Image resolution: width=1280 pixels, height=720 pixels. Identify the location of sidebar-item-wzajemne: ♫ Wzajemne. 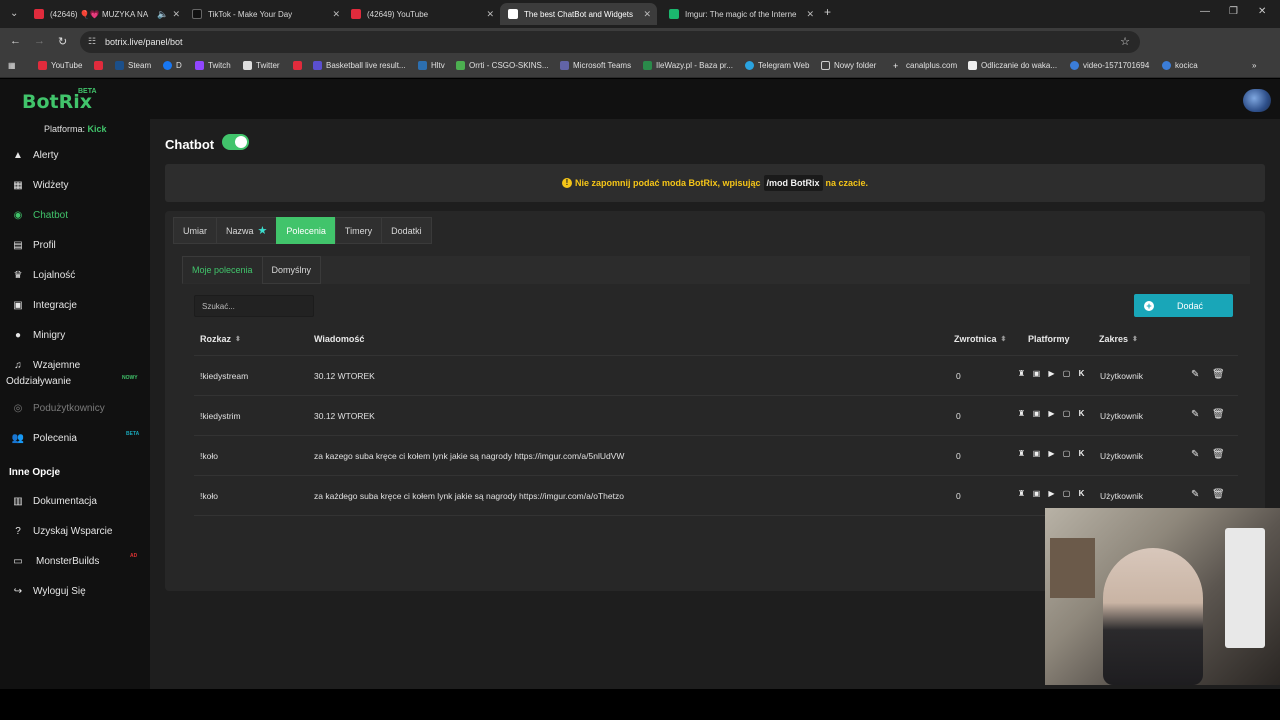
(46, 365).